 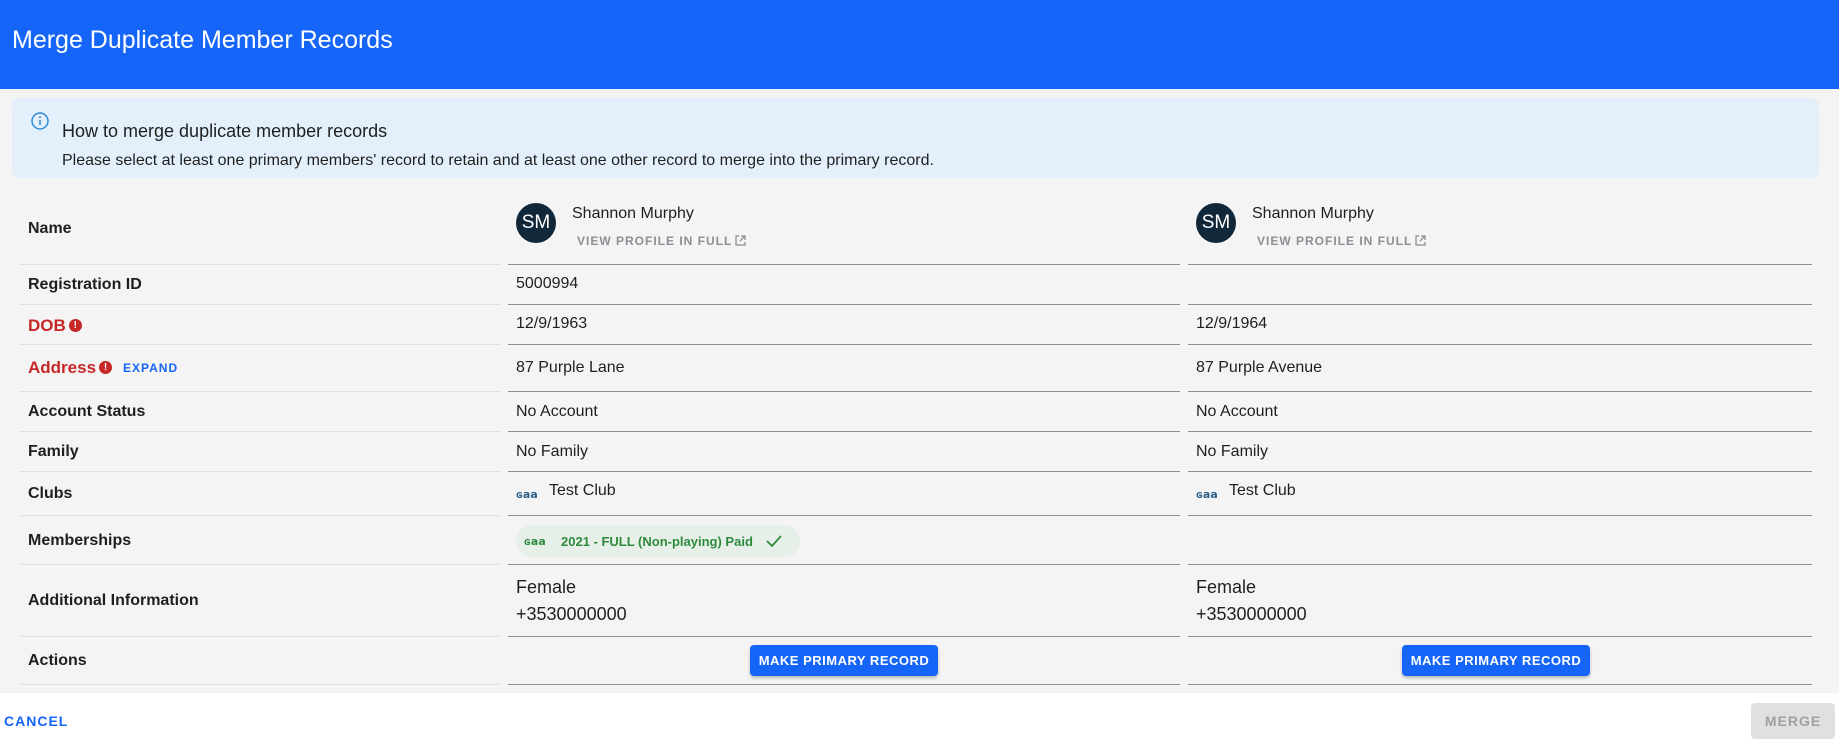 What do you see at coordinates (547, 283) in the screenshot?
I see `registration-id-value: 5000994` at bounding box center [547, 283].